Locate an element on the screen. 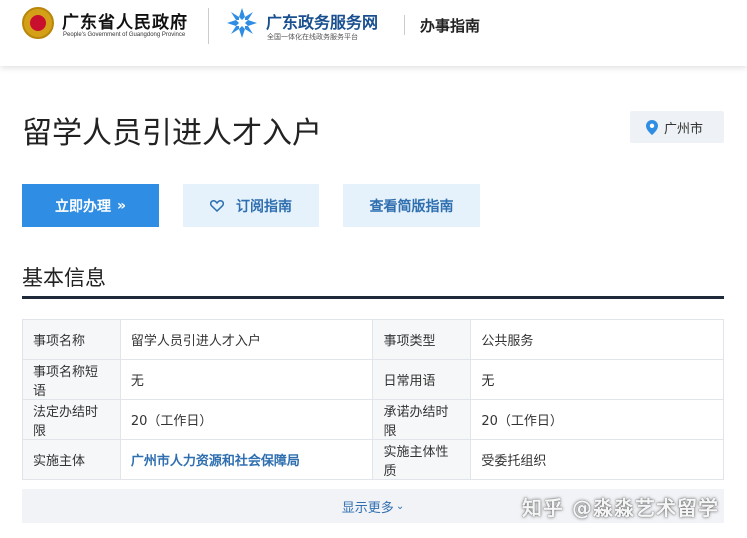 The image size is (747, 538). simple-guide-label: 查看简版指南 is located at coordinates (411, 206).